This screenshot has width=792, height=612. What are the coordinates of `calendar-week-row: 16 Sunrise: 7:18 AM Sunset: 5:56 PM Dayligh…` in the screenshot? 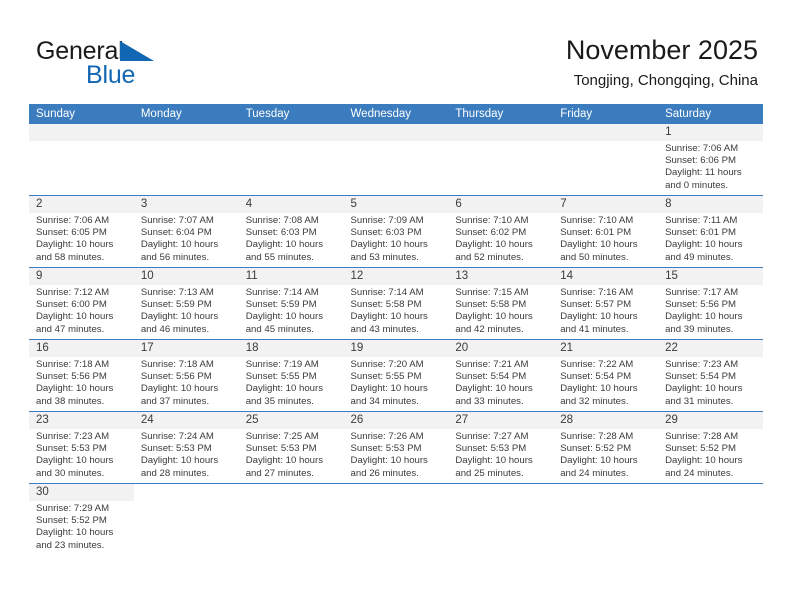 It's located at (396, 375).